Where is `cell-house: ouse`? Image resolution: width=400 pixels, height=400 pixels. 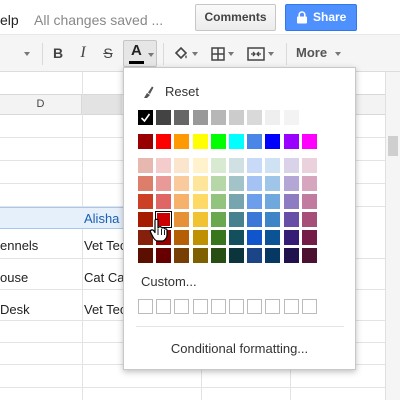 cell-house: ouse is located at coordinates (40, 277).